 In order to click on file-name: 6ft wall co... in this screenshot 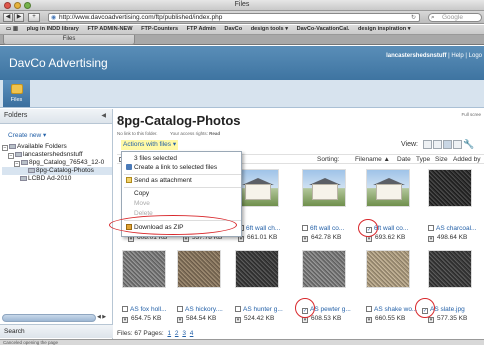, I will do `click(329, 228)`.